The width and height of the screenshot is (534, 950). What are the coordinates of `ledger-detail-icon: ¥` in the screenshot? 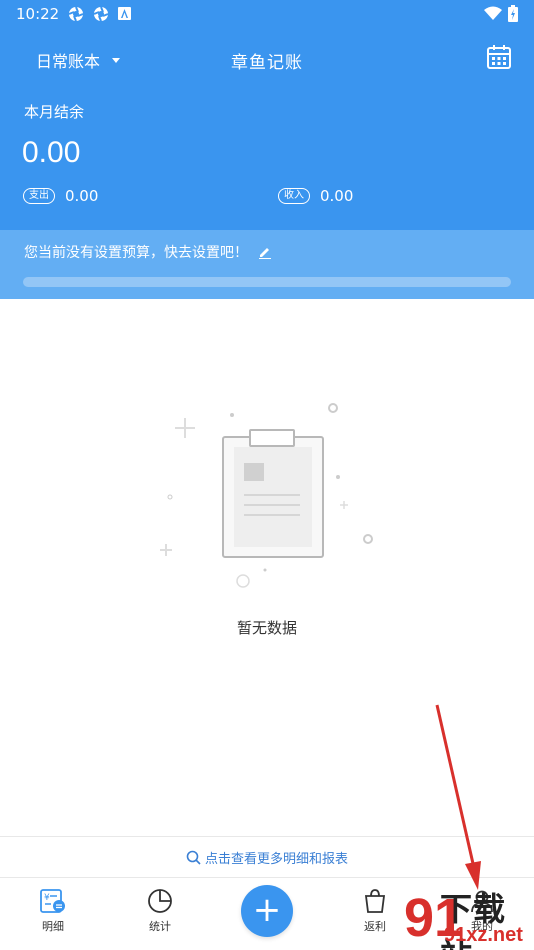 It's located at (52, 901).